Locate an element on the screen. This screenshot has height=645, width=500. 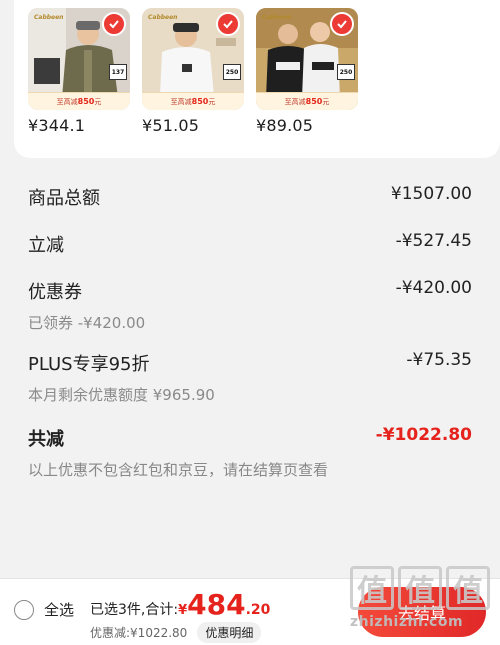
total-label: 商品总额 is located at coordinates (64, 198).